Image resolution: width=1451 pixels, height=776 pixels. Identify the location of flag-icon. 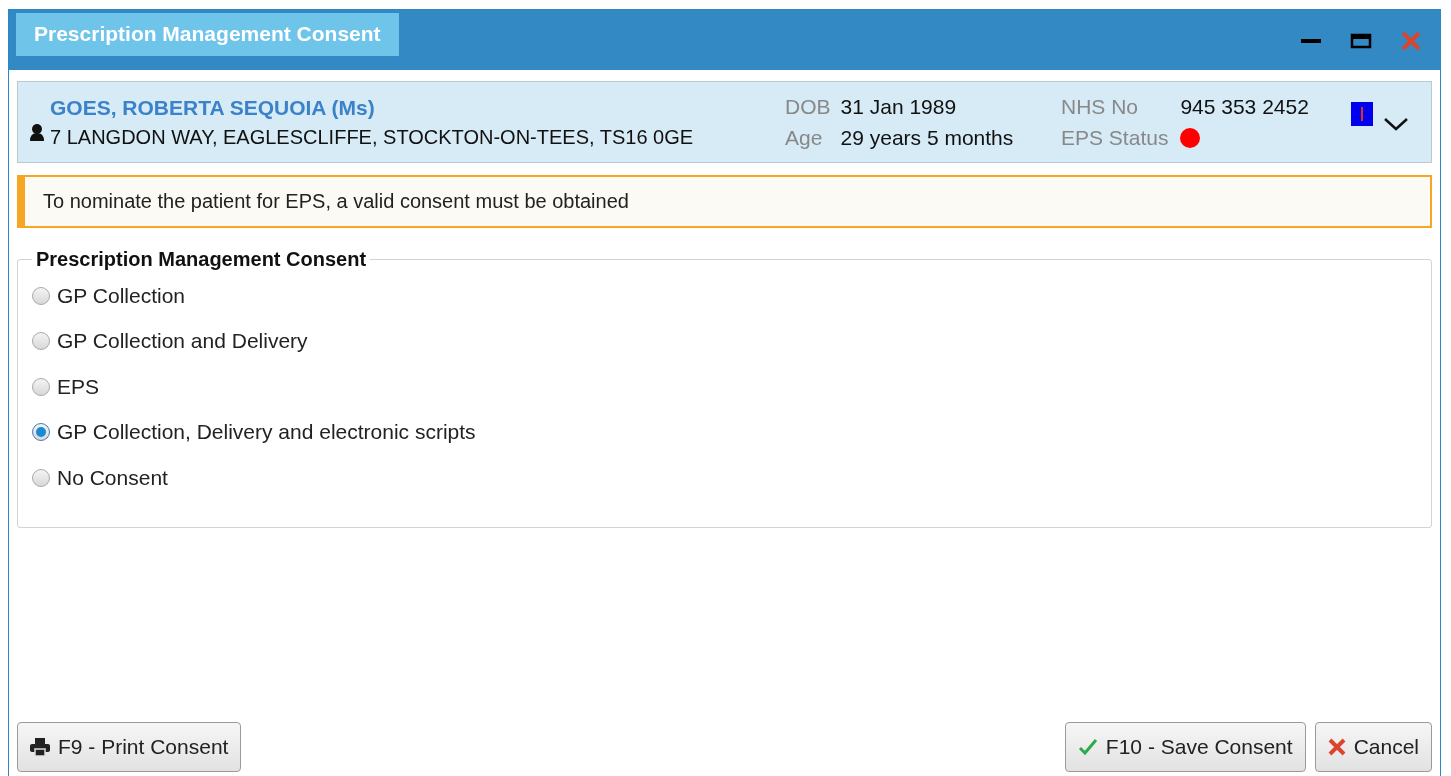
(1362, 114).